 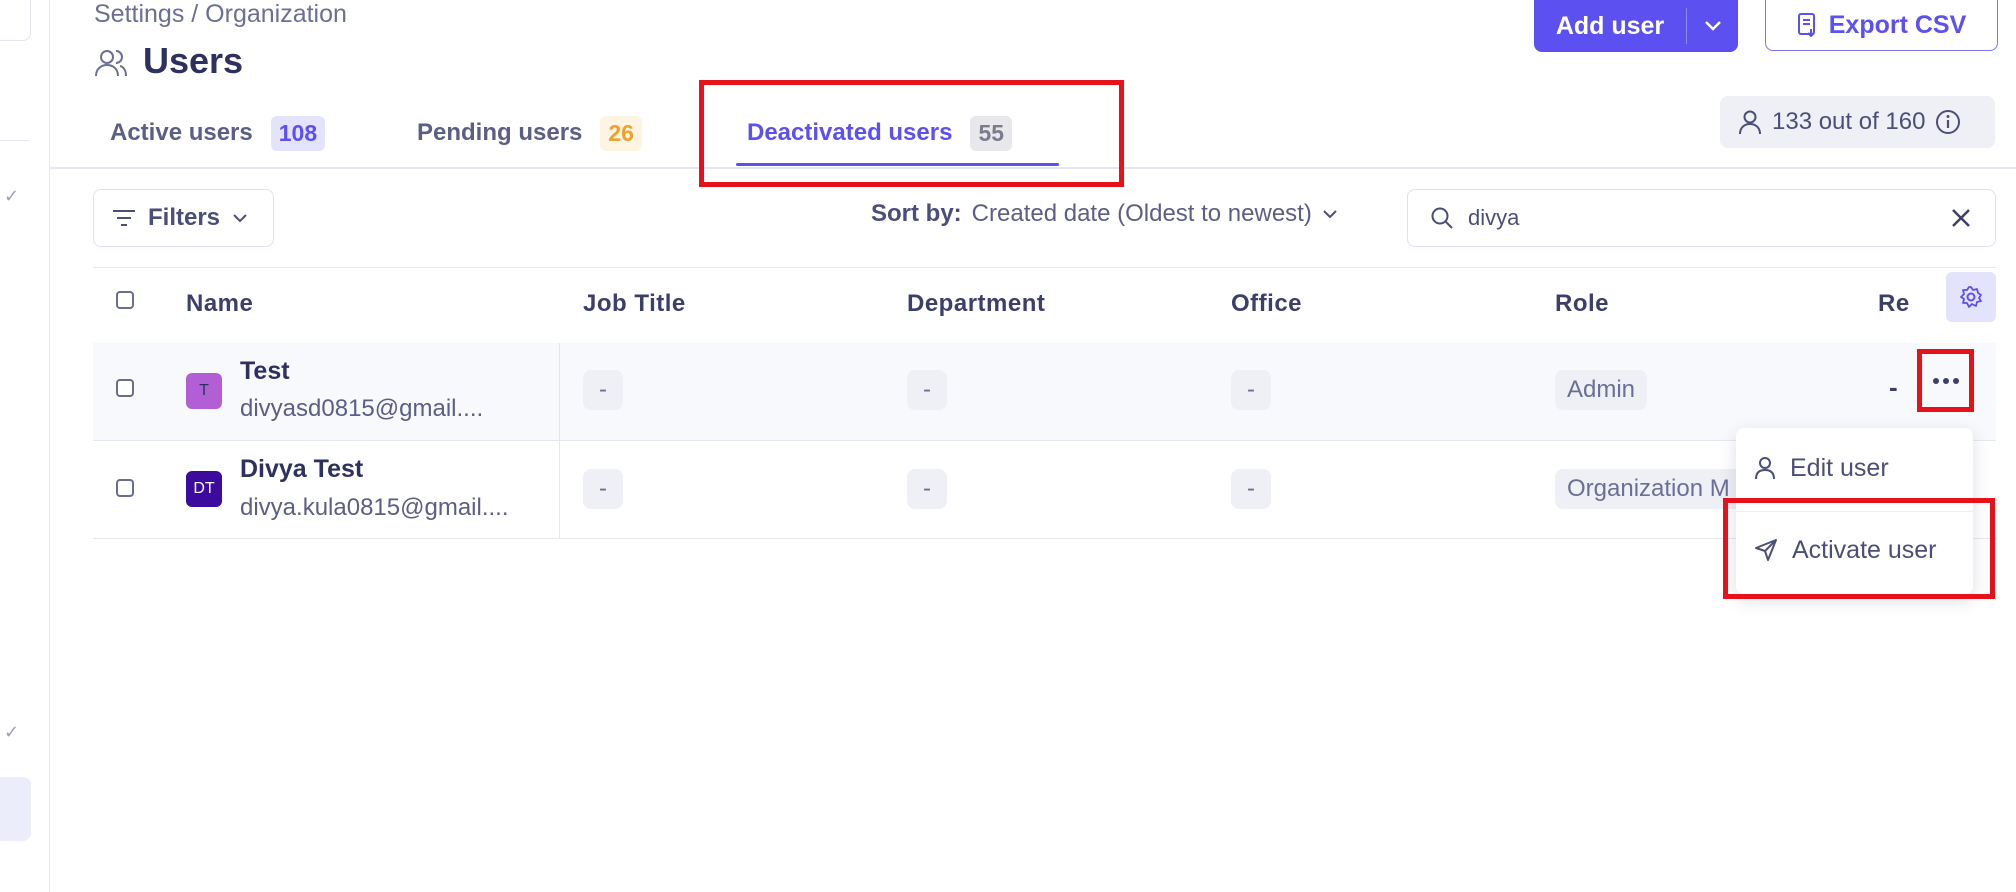 What do you see at coordinates (976, 304) in the screenshot?
I see `column-header-department: Department` at bounding box center [976, 304].